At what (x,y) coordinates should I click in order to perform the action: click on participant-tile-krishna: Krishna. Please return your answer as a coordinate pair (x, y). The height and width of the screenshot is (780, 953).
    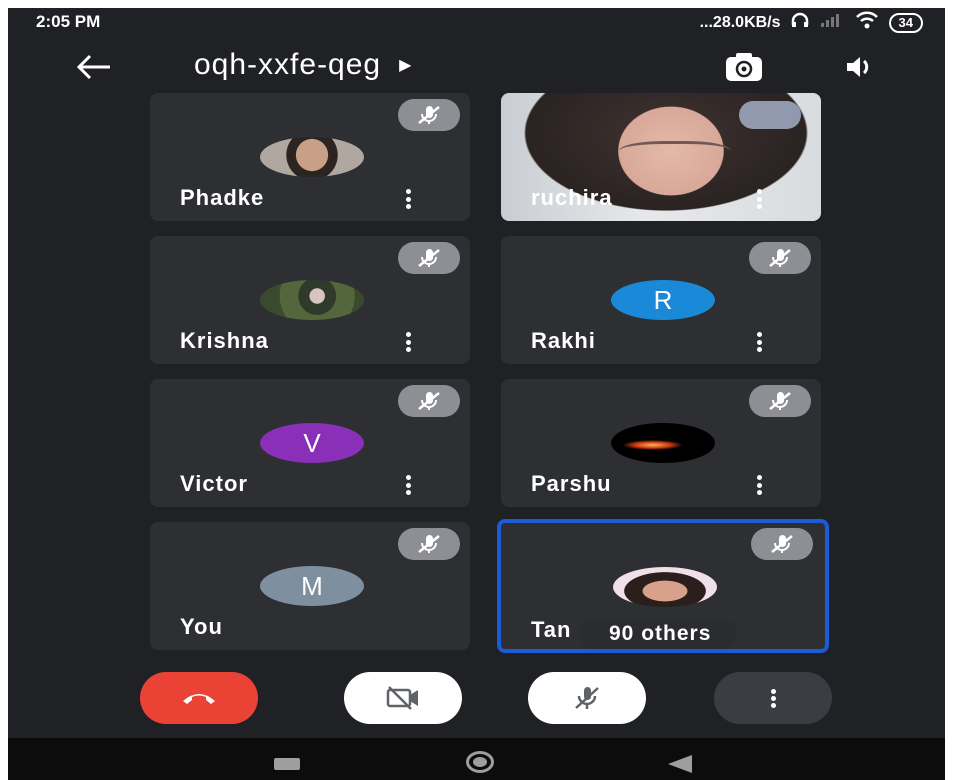
    Looking at the image, I should click on (310, 300).